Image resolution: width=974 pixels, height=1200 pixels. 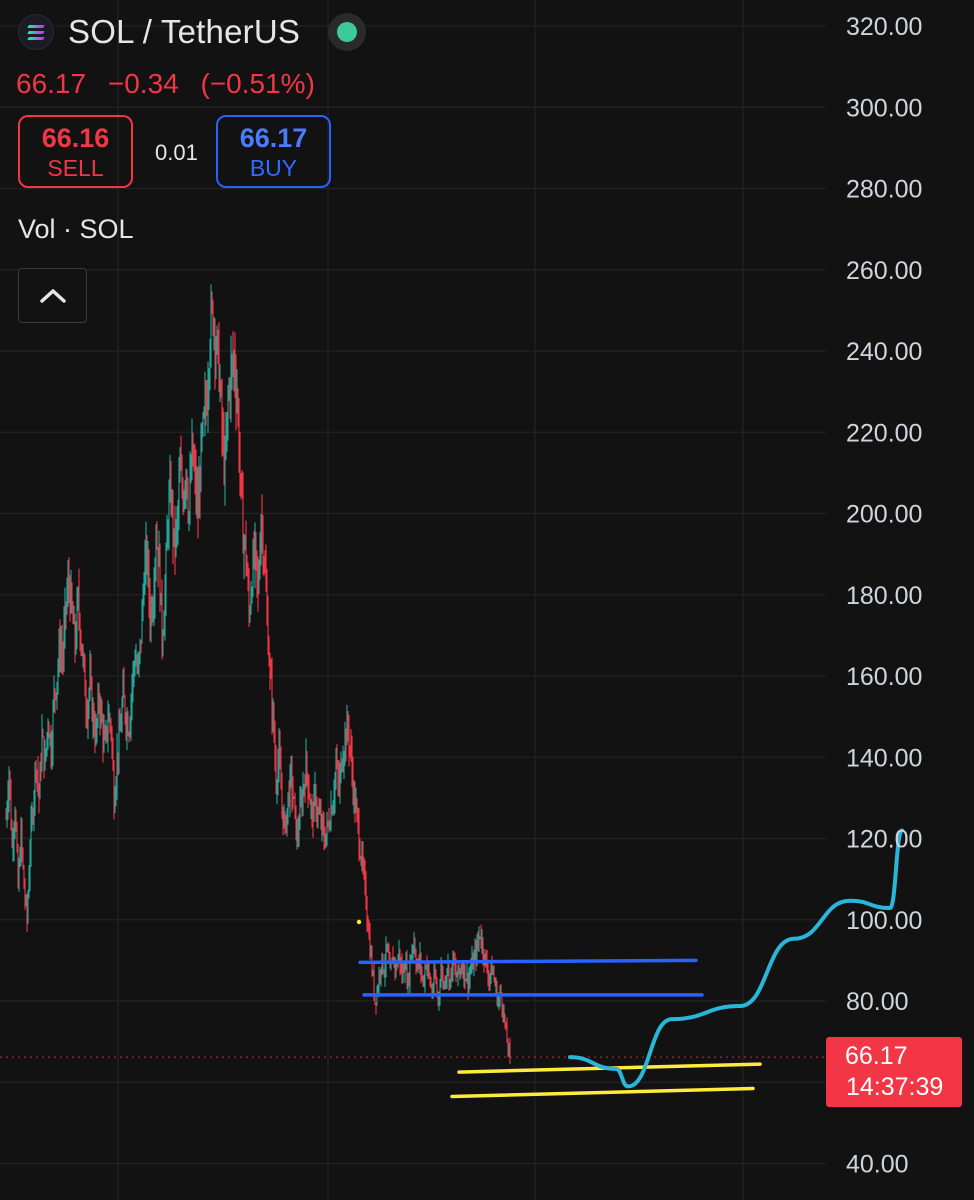 I want to click on blue-resistance-line, so click(x=528, y=961).